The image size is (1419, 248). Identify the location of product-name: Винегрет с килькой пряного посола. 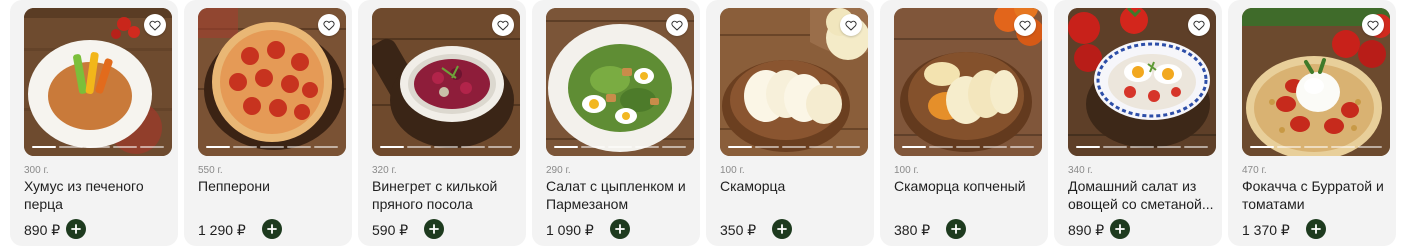
(447, 195).